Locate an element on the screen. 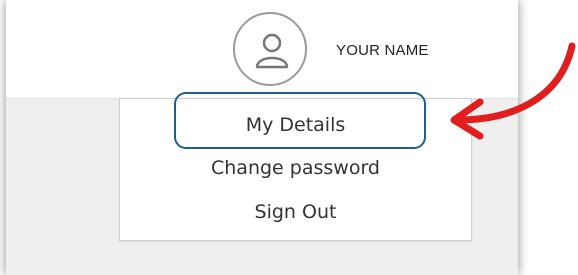 This screenshot has height=275, width=578. highlight-annotation is located at coordinates (300, 120).